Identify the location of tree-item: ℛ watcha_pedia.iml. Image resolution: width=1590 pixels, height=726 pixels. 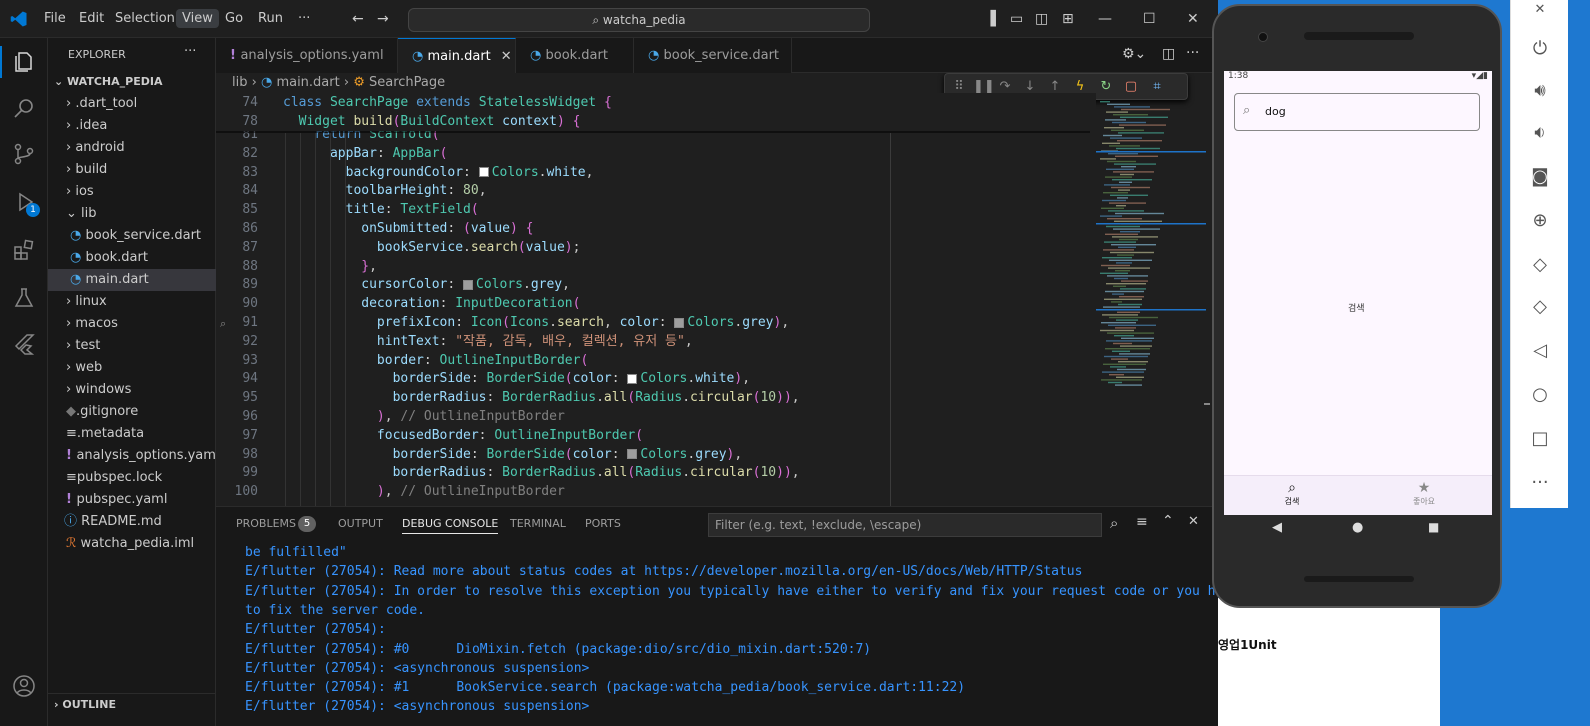
(132, 544).